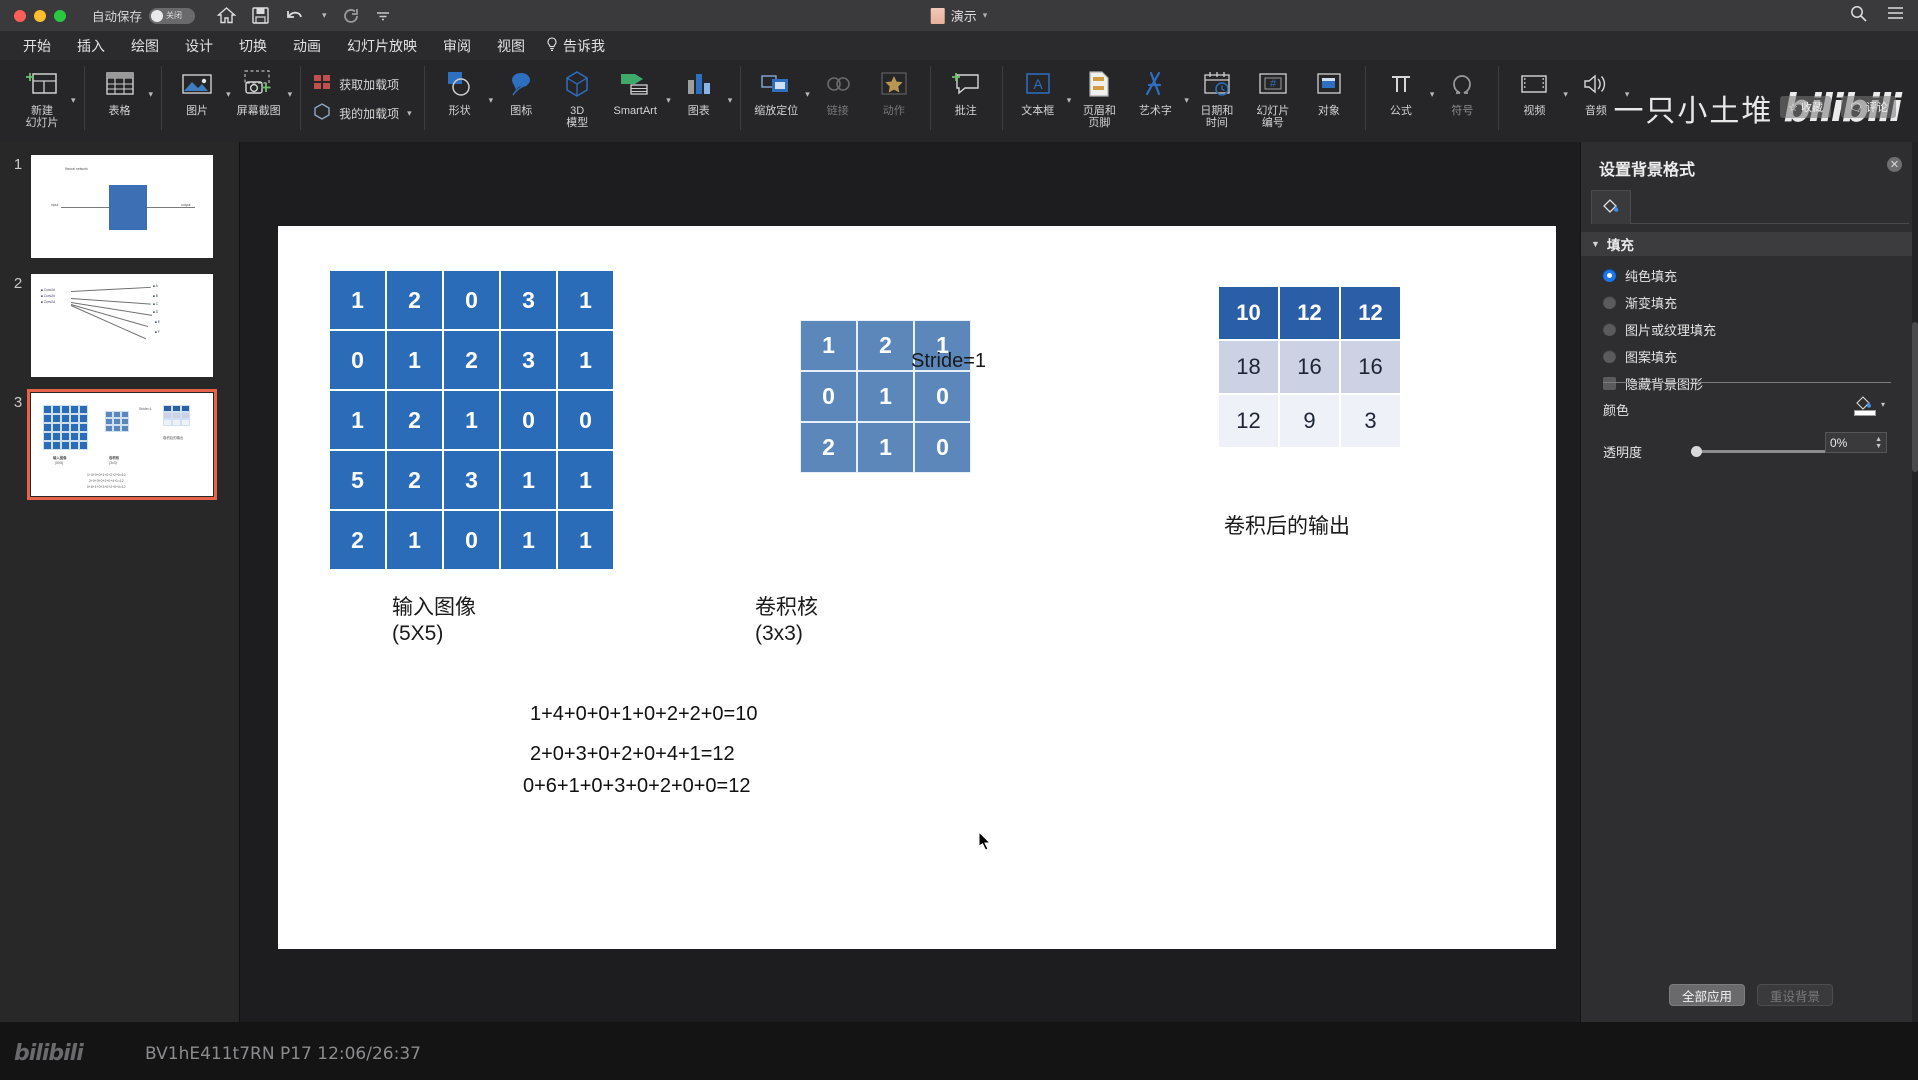 This screenshot has height=1080, width=1918. I want to click on fill-option-picture: 图片或纹理填充, so click(1659, 329).